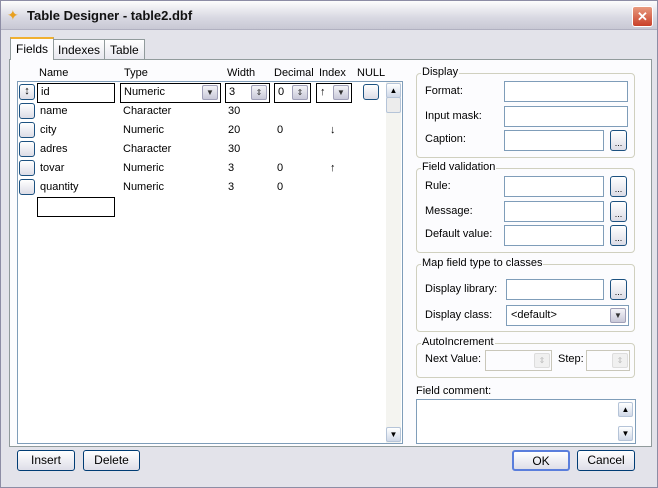 The width and height of the screenshot is (658, 488). What do you see at coordinates (110, 15) in the screenshot?
I see `window-title: Table Designer - table2.dbf` at bounding box center [110, 15].